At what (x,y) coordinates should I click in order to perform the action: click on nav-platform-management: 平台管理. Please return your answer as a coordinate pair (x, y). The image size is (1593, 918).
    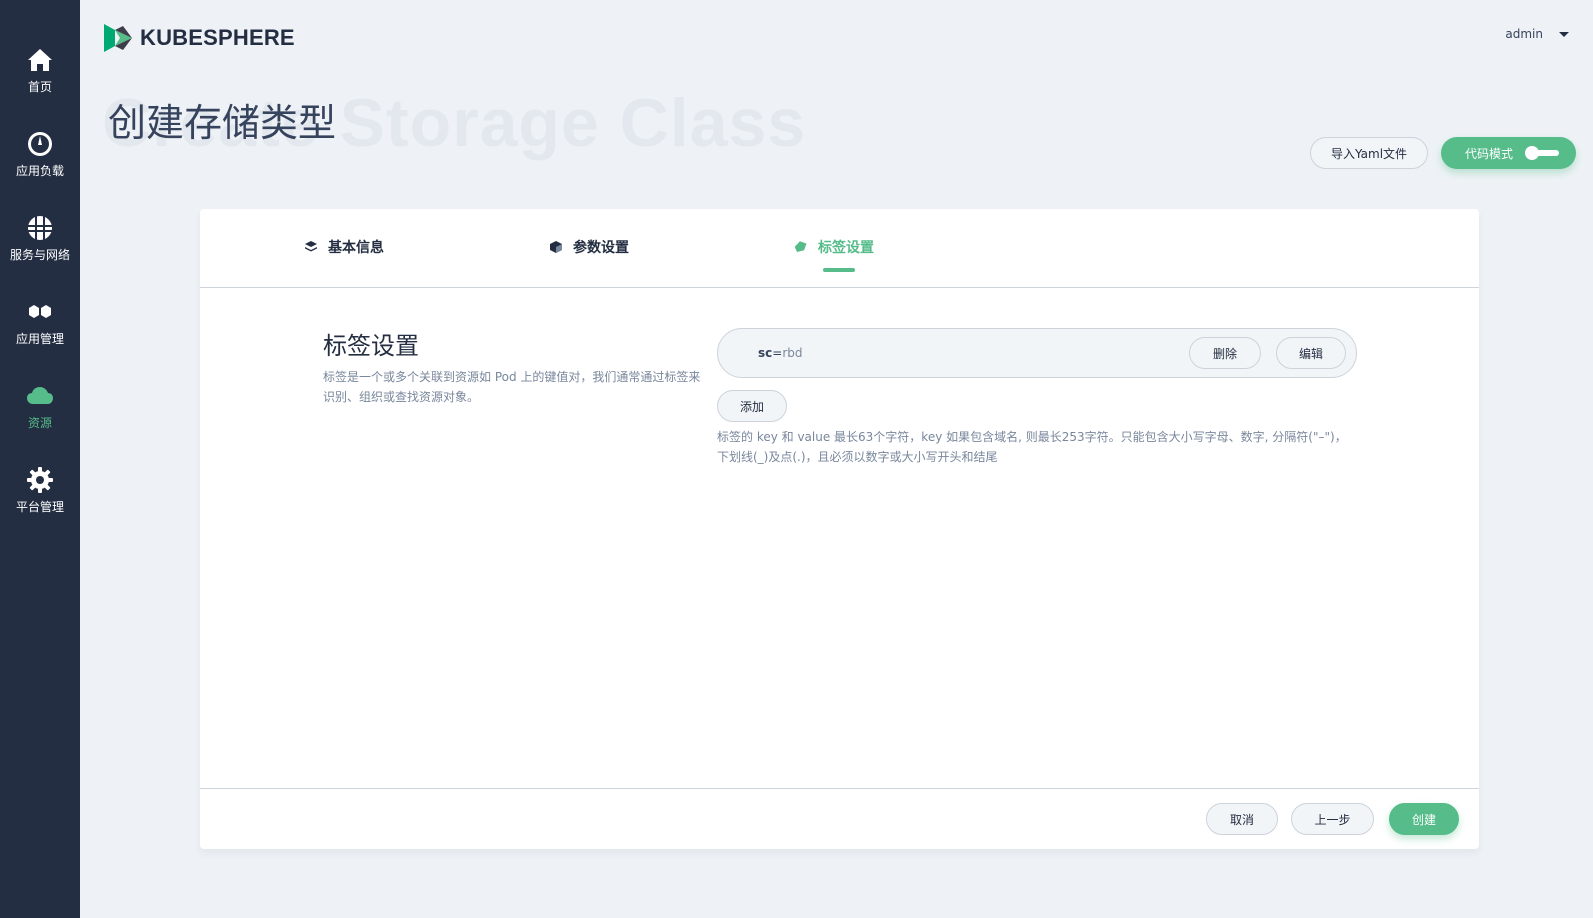
    Looking at the image, I should click on (40, 501).